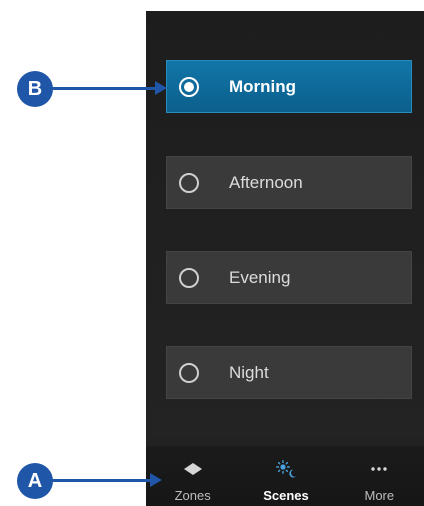 Image resolution: width=424 pixels, height=506 pixels. Describe the element at coordinates (289, 372) in the screenshot. I see `scene-night-button: Night` at that location.